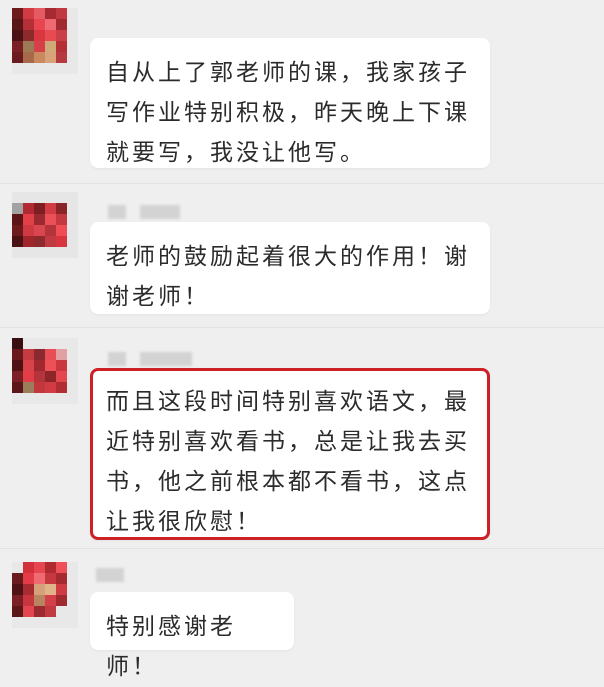 The image size is (604, 687). Describe the element at coordinates (290, 268) in the screenshot. I see `message-bubble: 老师的鼓励起着很大的作用！谢谢老师！` at that location.